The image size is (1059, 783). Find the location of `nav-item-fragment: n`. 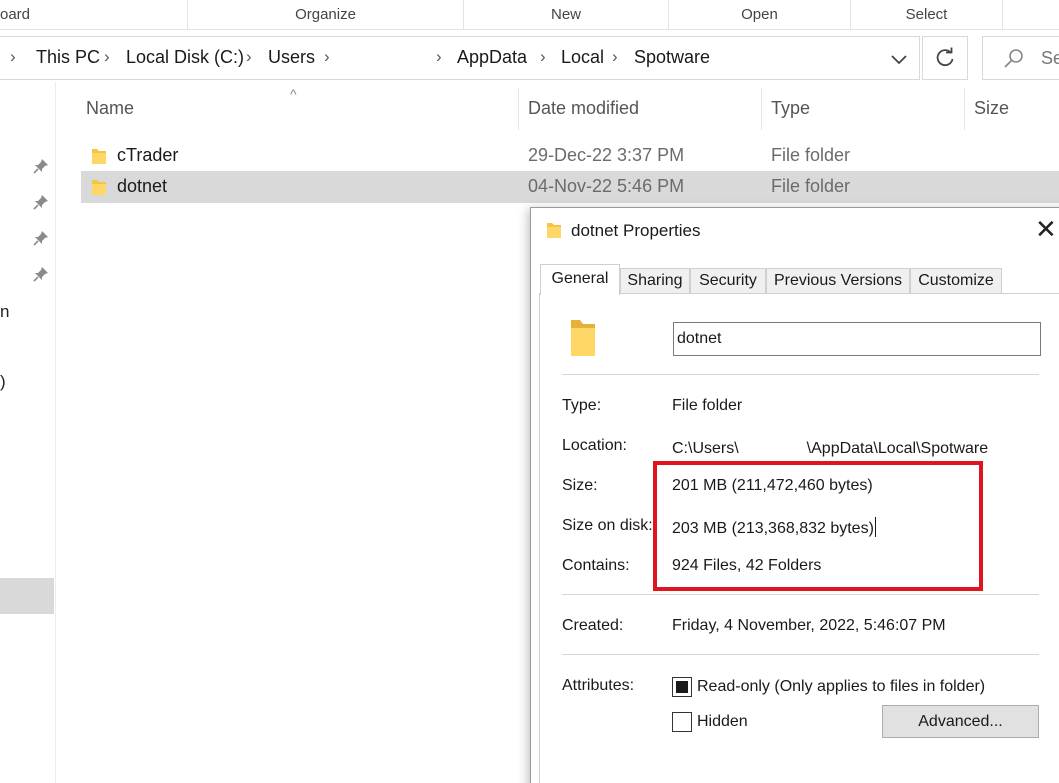

nav-item-fragment: n is located at coordinates (4, 312).